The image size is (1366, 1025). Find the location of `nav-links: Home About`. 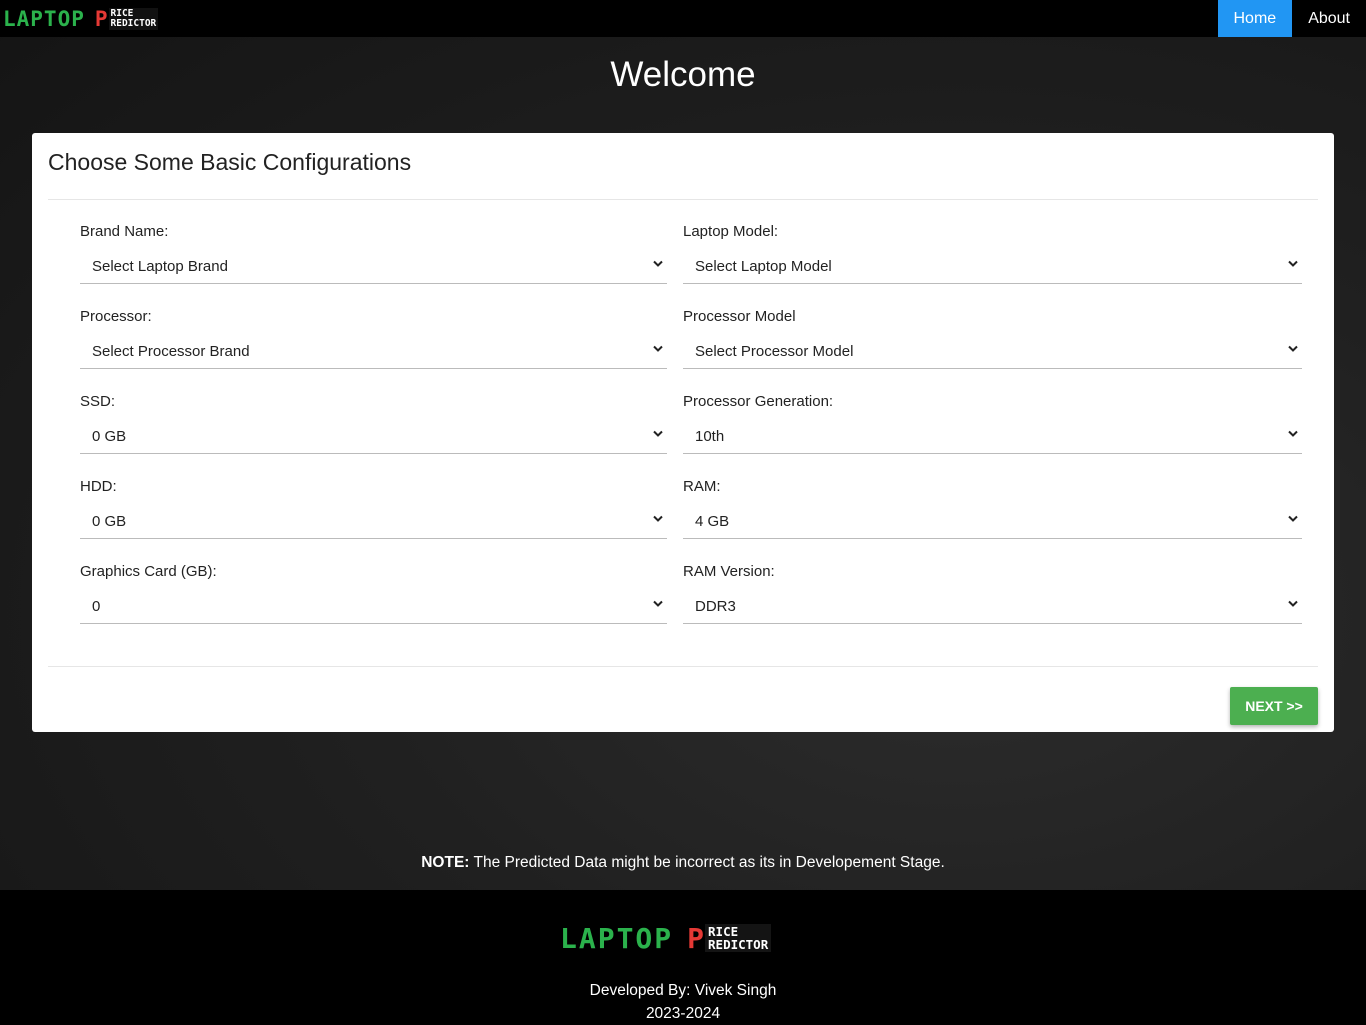

nav-links: Home About is located at coordinates (1291, 18).